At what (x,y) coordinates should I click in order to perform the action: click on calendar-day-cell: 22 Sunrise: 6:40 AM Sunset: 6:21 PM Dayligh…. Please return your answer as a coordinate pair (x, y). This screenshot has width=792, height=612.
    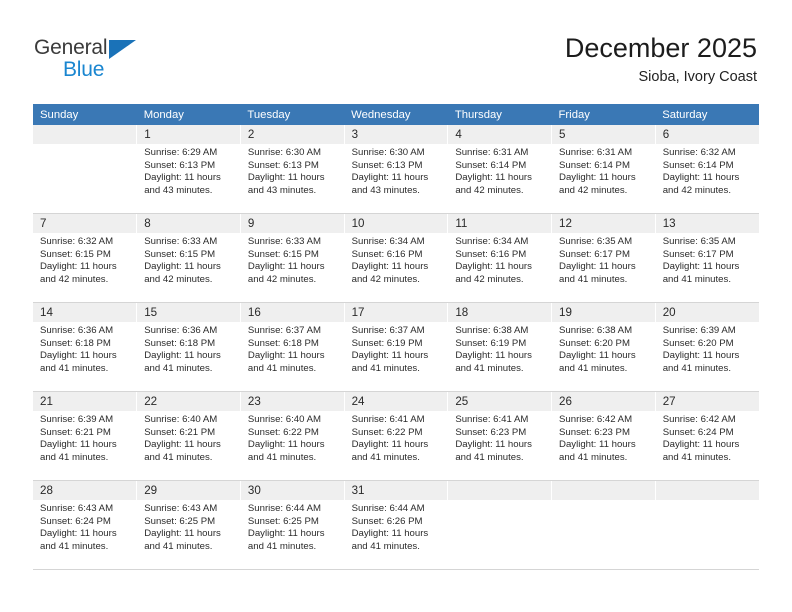
    Looking at the image, I should click on (188, 436).